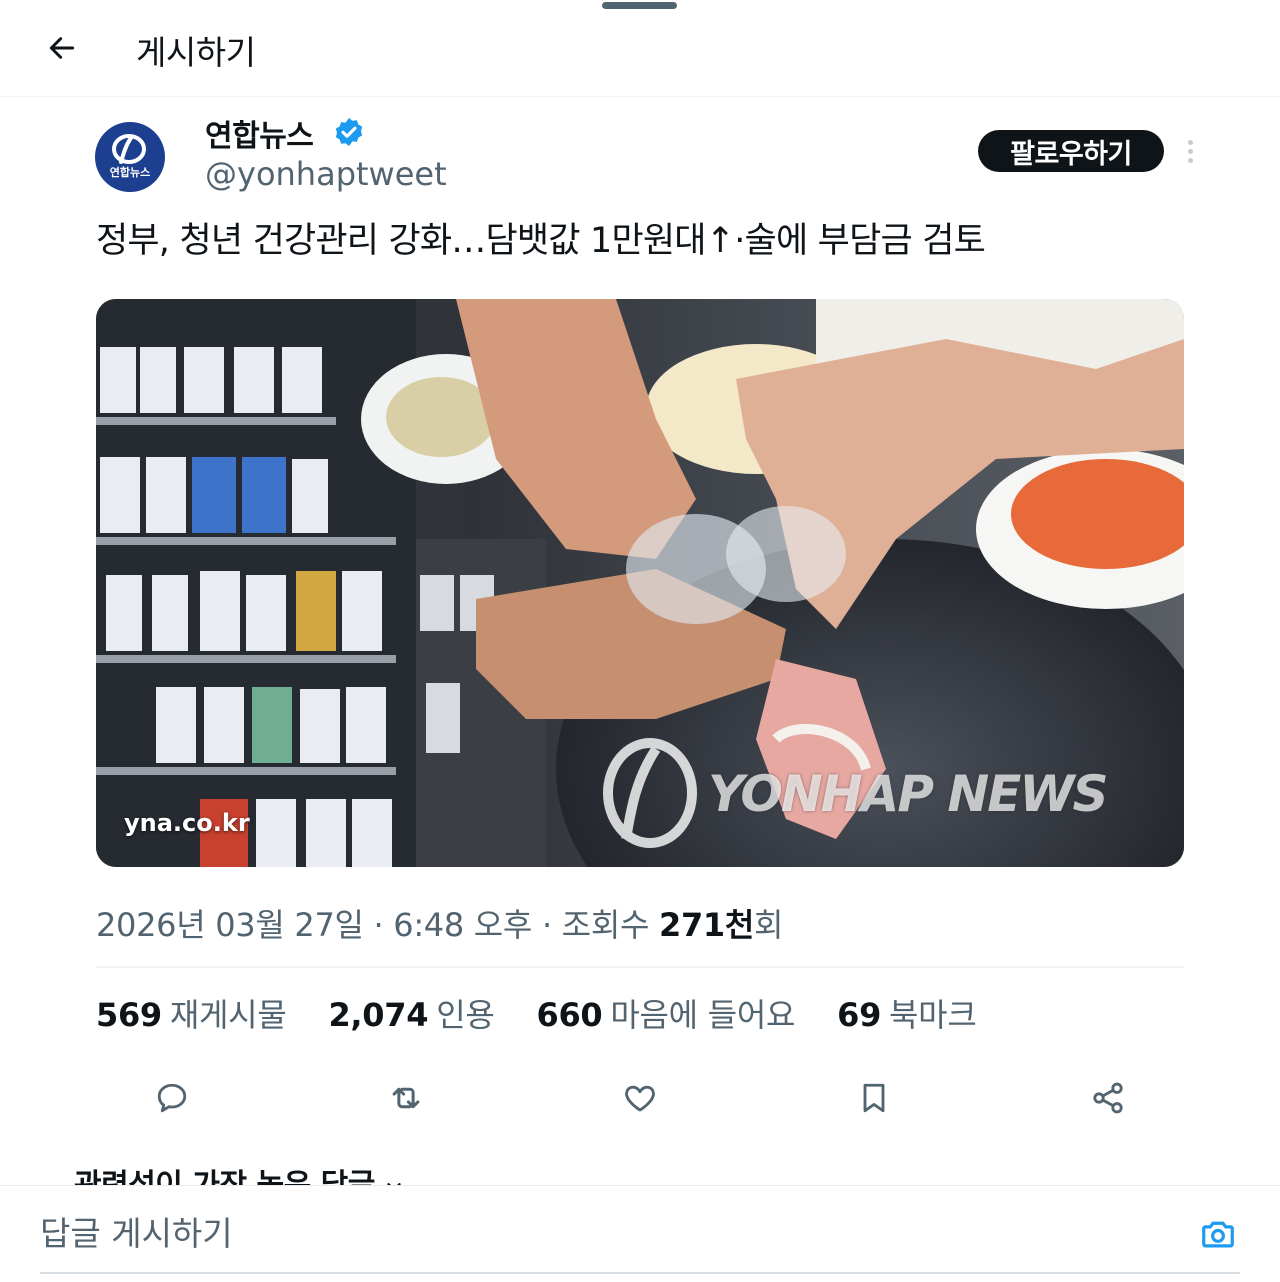 Image resolution: width=1280 pixels, height=1282 pixels. Describe the element at coordinates (640, 48) in the screenshot. I see `top-bar: 게시하기` at that location.